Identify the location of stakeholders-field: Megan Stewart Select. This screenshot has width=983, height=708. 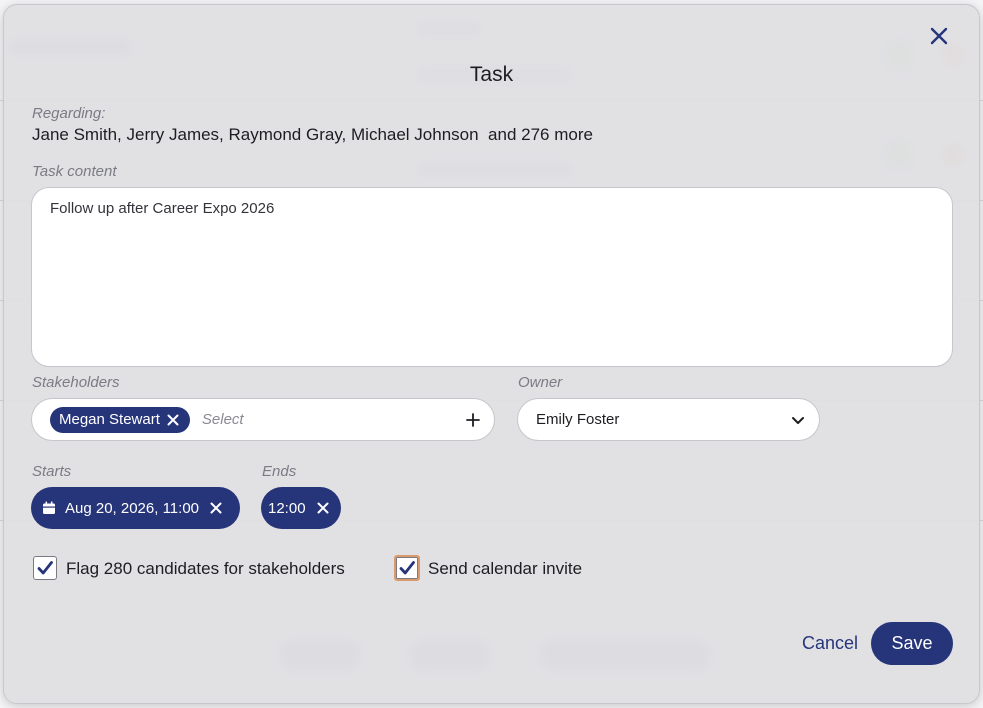
(263, 419).